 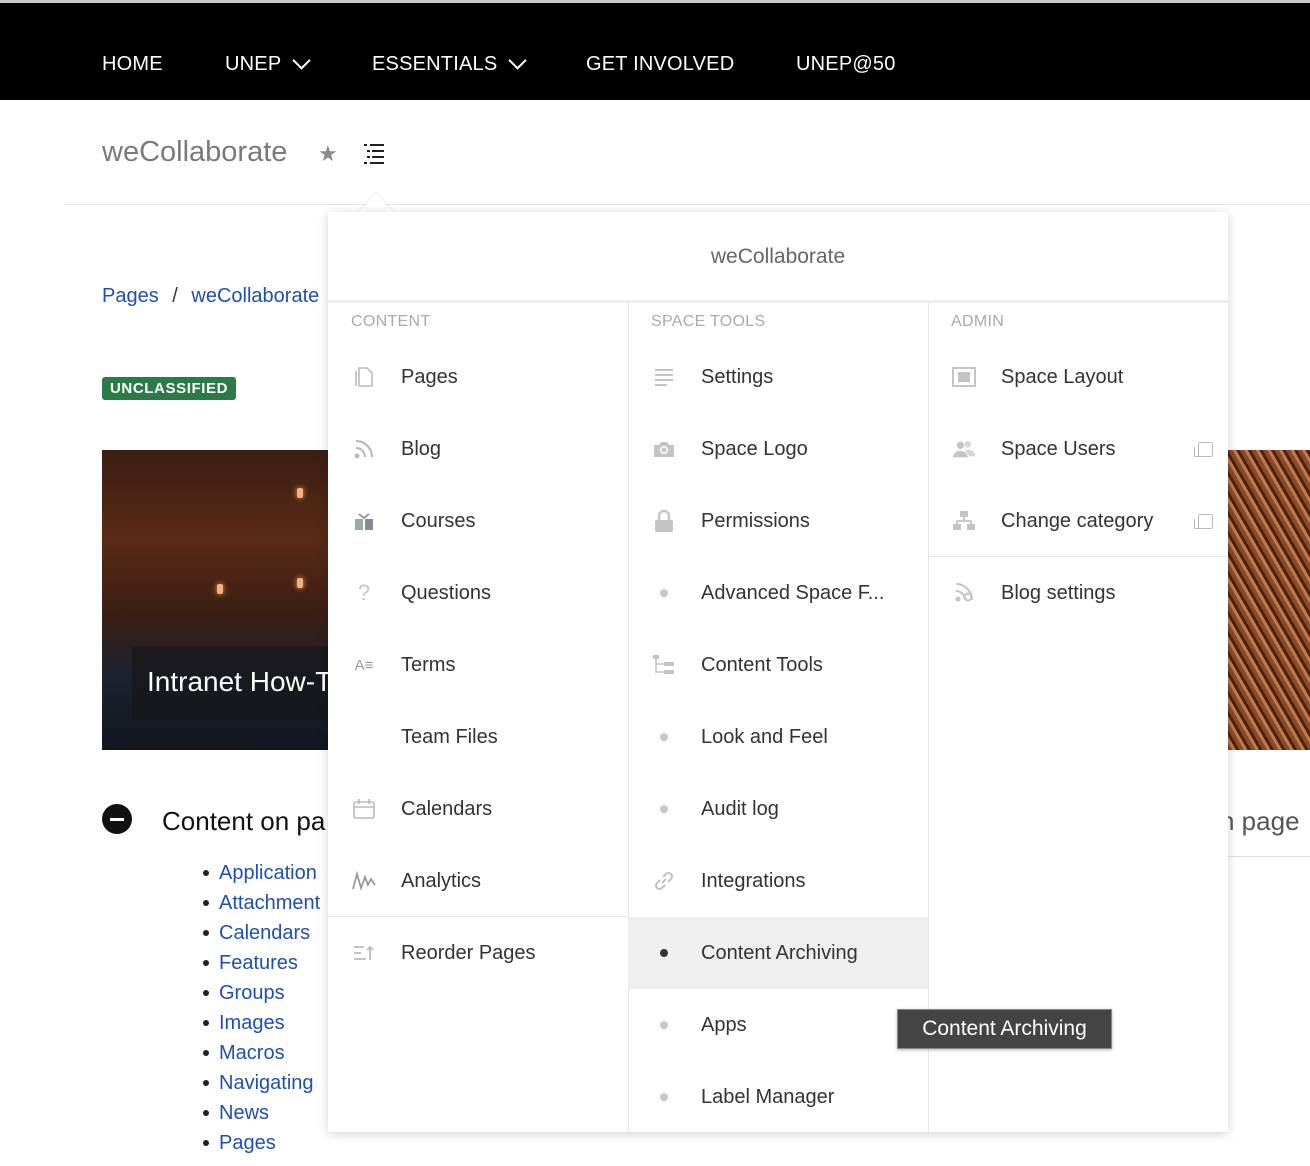 I want to click on nav-unep50-label: UNEP@50, so click(x=846, y=64).